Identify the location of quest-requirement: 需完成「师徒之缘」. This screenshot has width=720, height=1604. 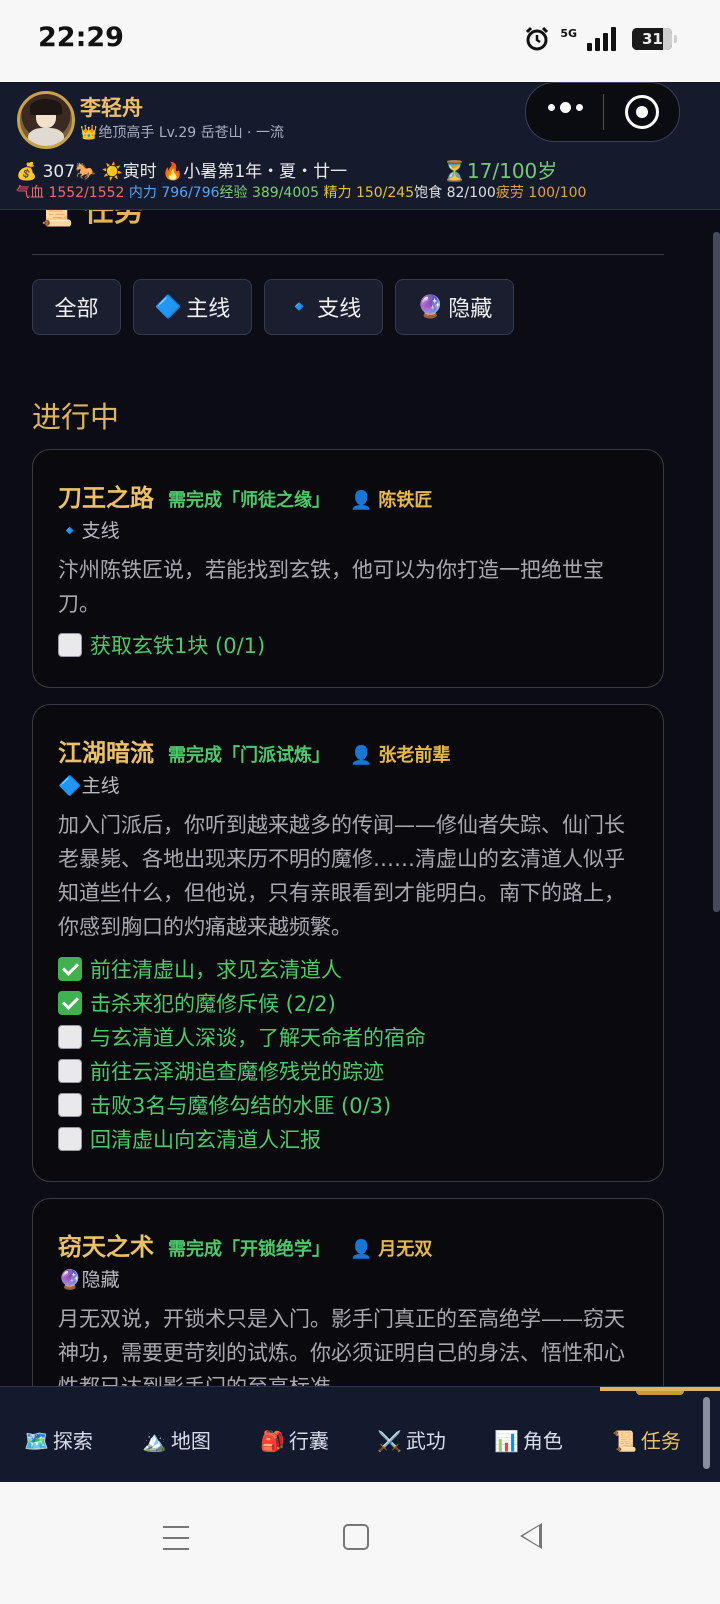
(249, 500).